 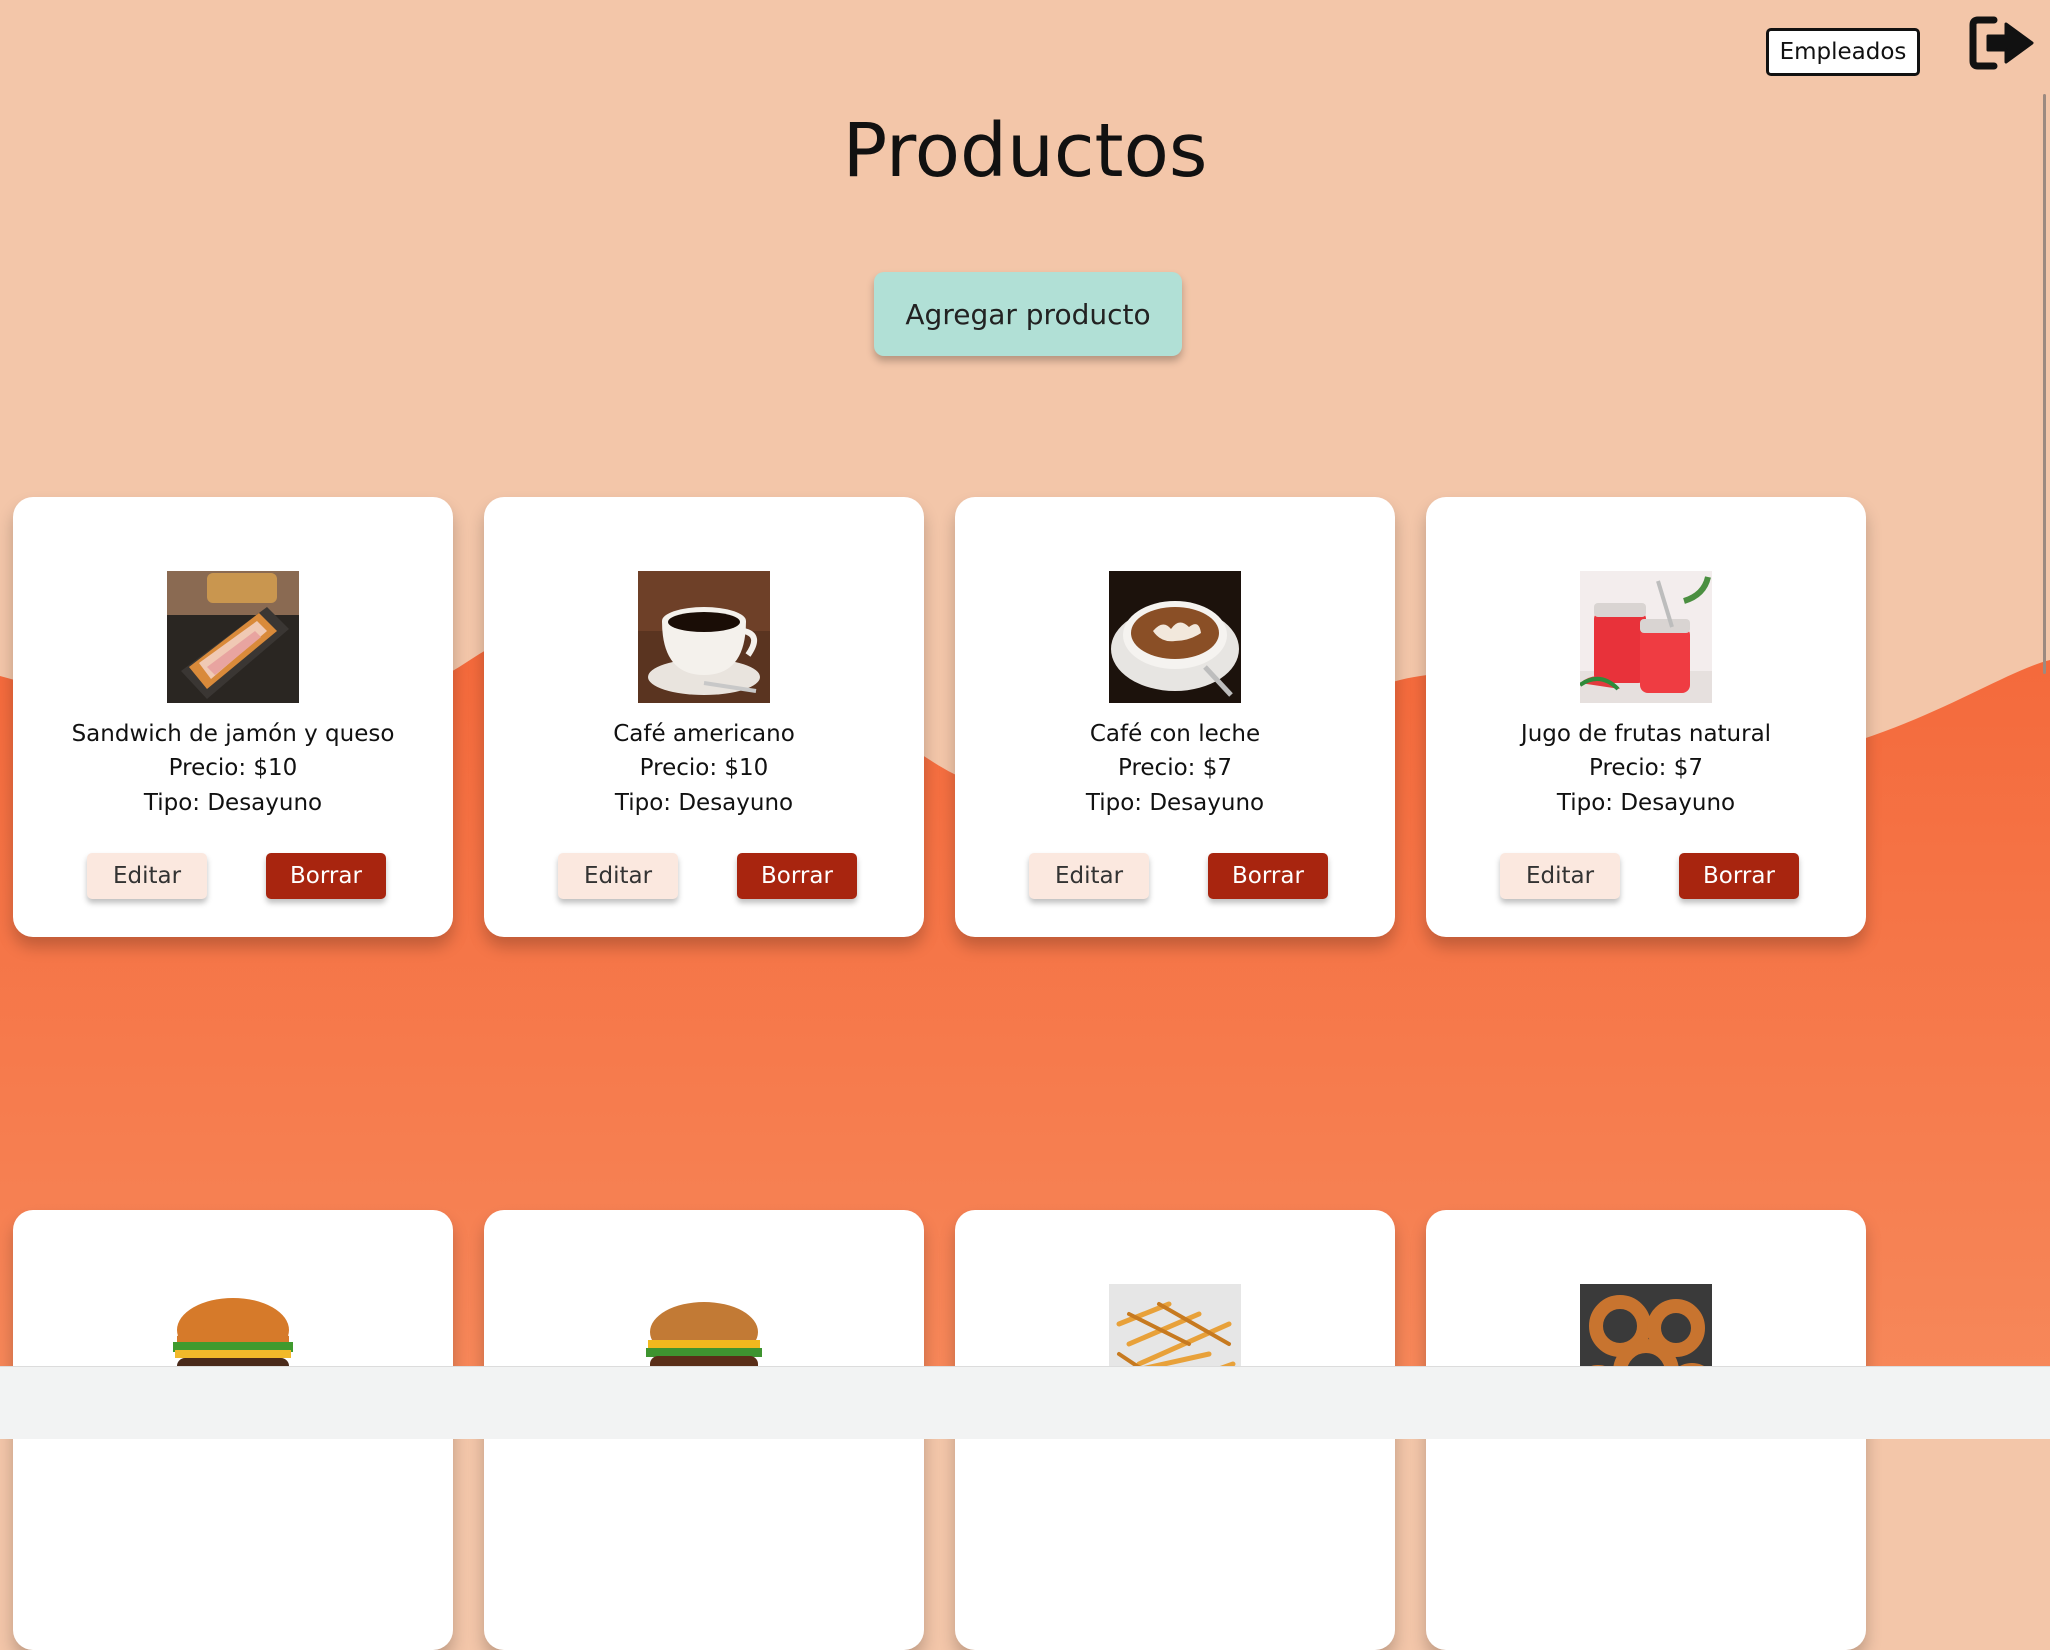 I want to click on logout-icon, so click(x=2002, y=43).